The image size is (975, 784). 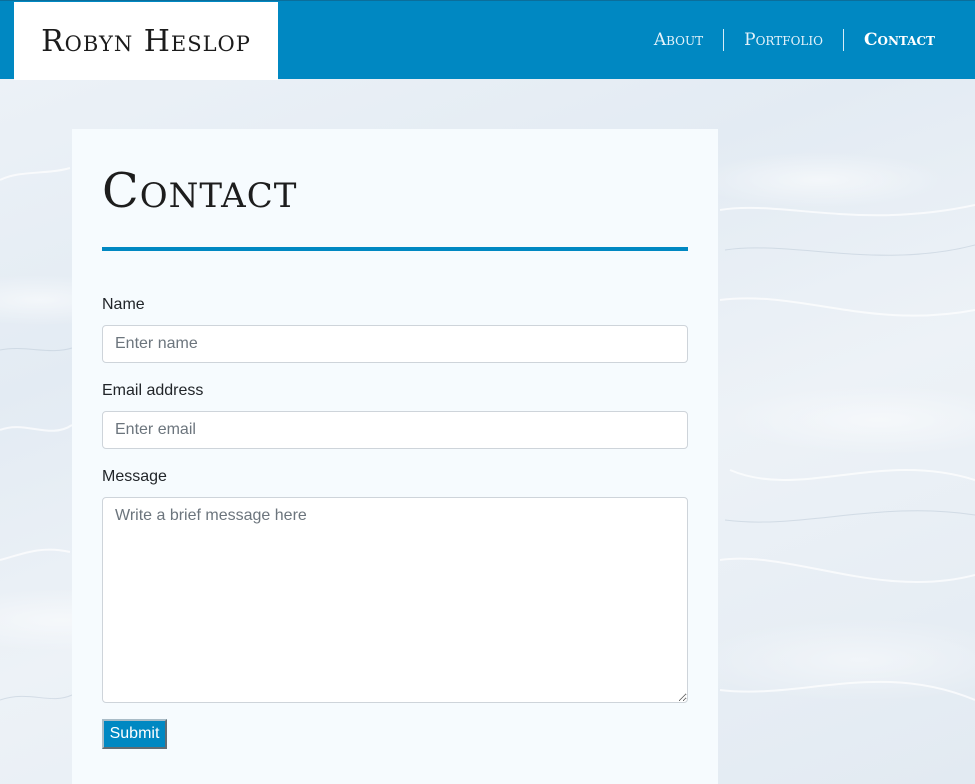 What do you see at coordinates (898, 40) in the screenshot?
I see `nav-link-contact: Contact` at bounding box center [898, 40].